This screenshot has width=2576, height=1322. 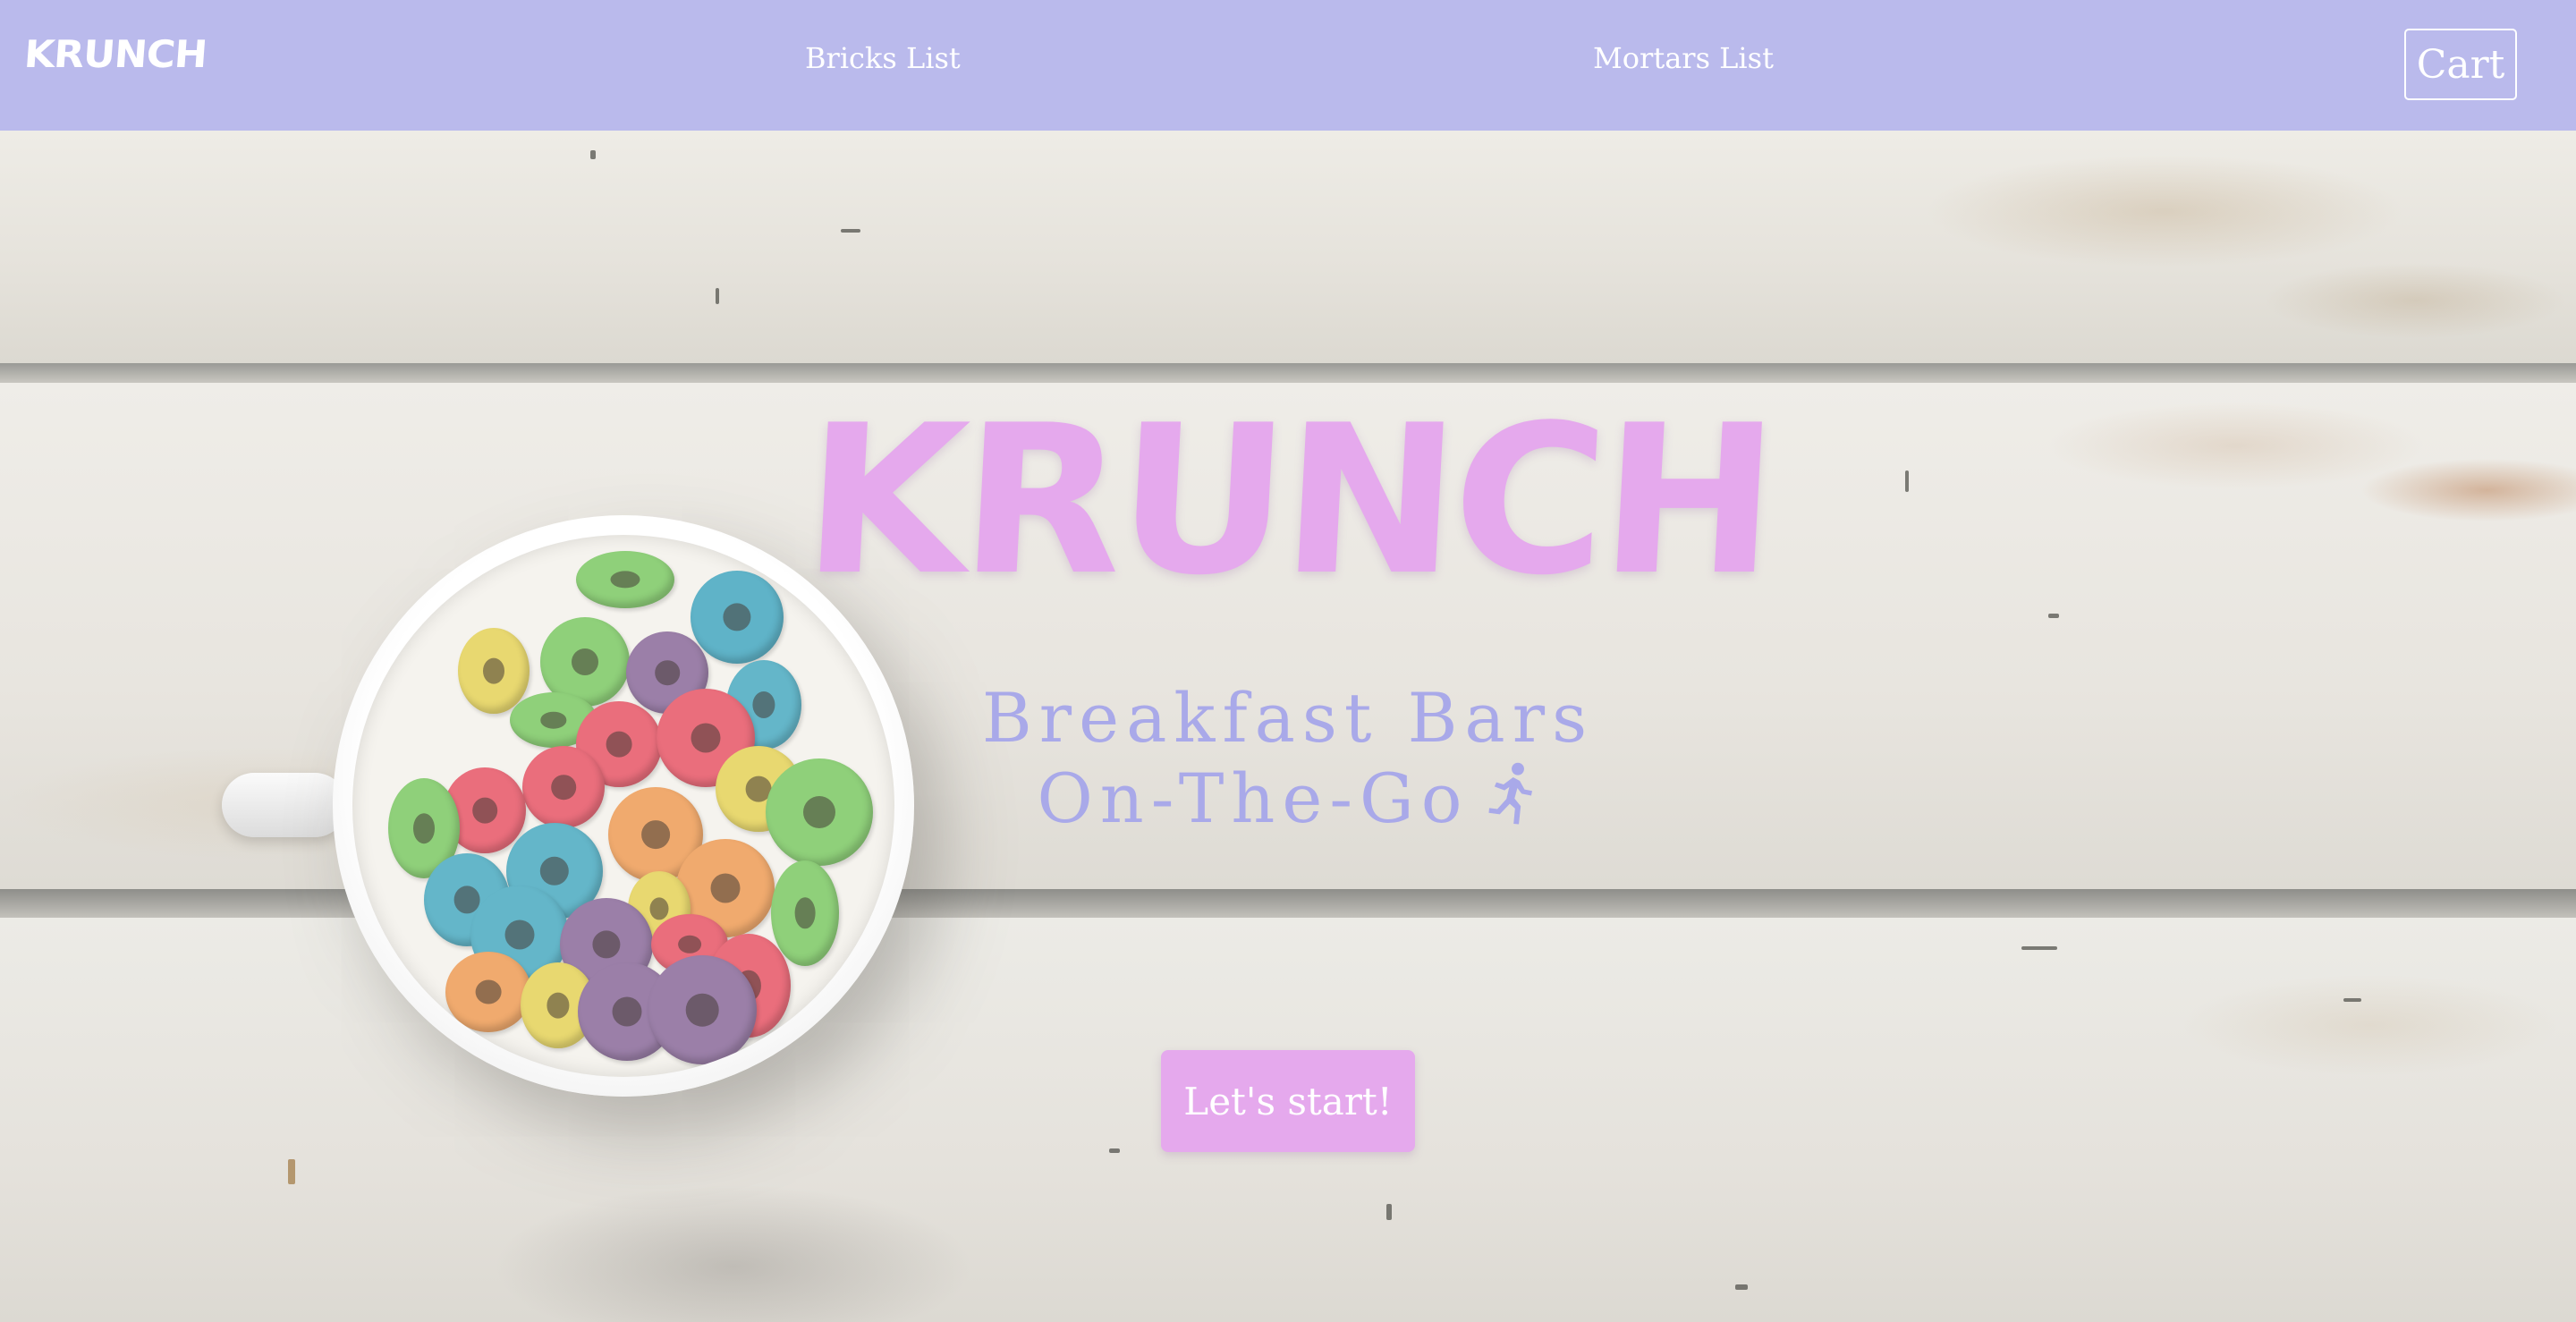 What do you see at coordinates (1288, 66) in the screenshot?
I see `top-navbar: KRUNCH Bricks List Mortars List Cart` at bounding box center [1288, 66].